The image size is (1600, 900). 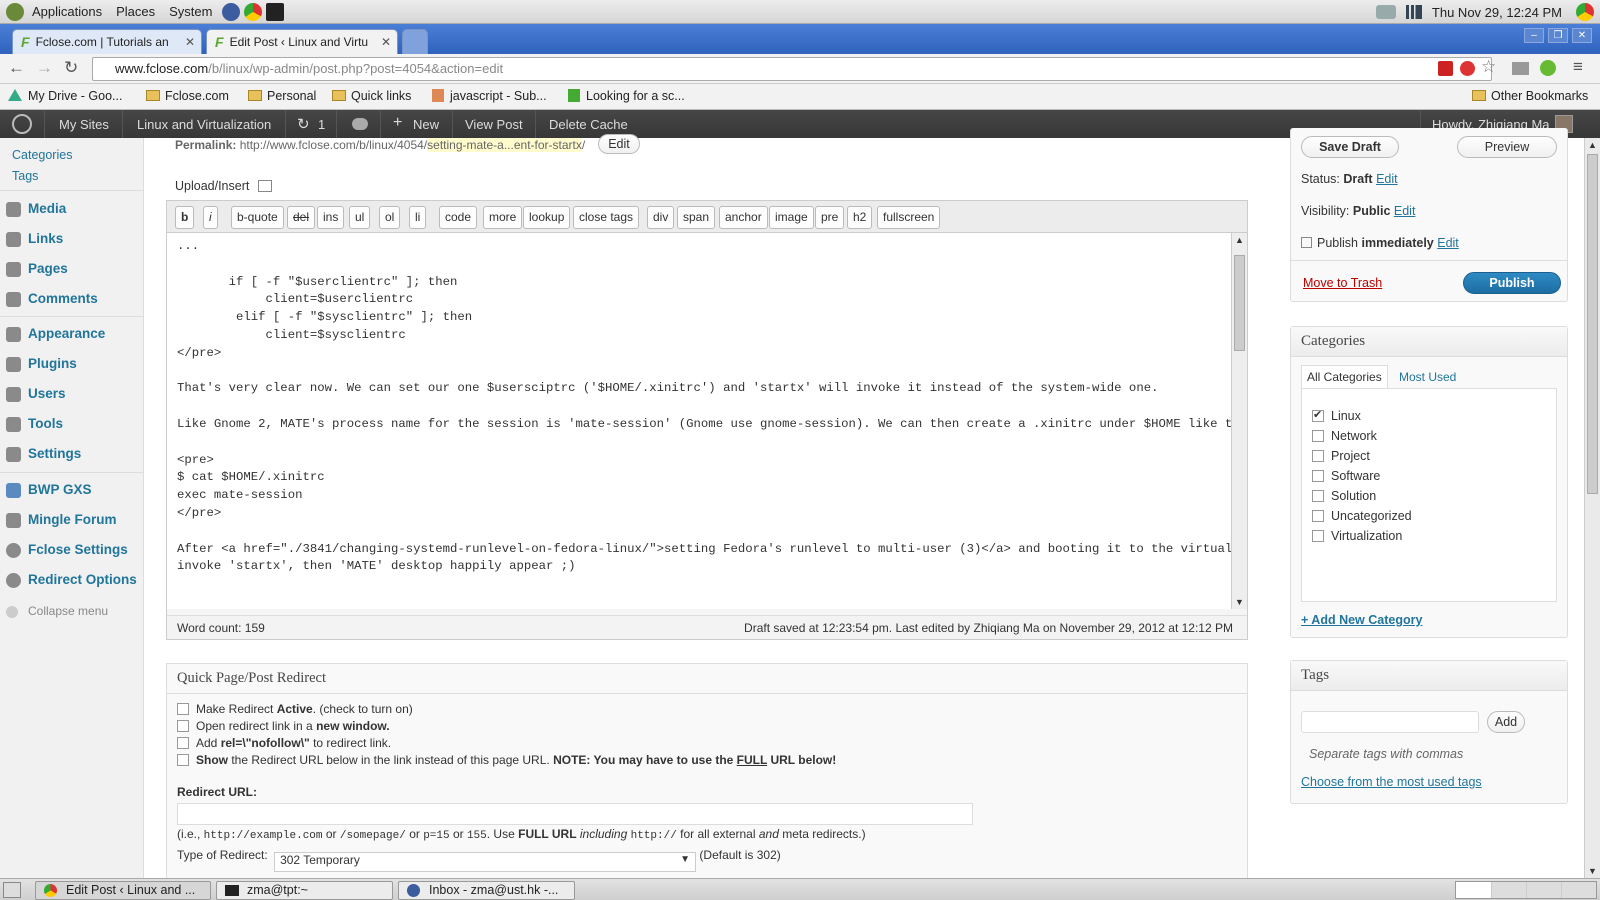 What do you see at coordinates (71, 522) in the screenshot?
I see `sidebar-item-mingle-forum: Mingle Forum` at bounding box center [71, 522].